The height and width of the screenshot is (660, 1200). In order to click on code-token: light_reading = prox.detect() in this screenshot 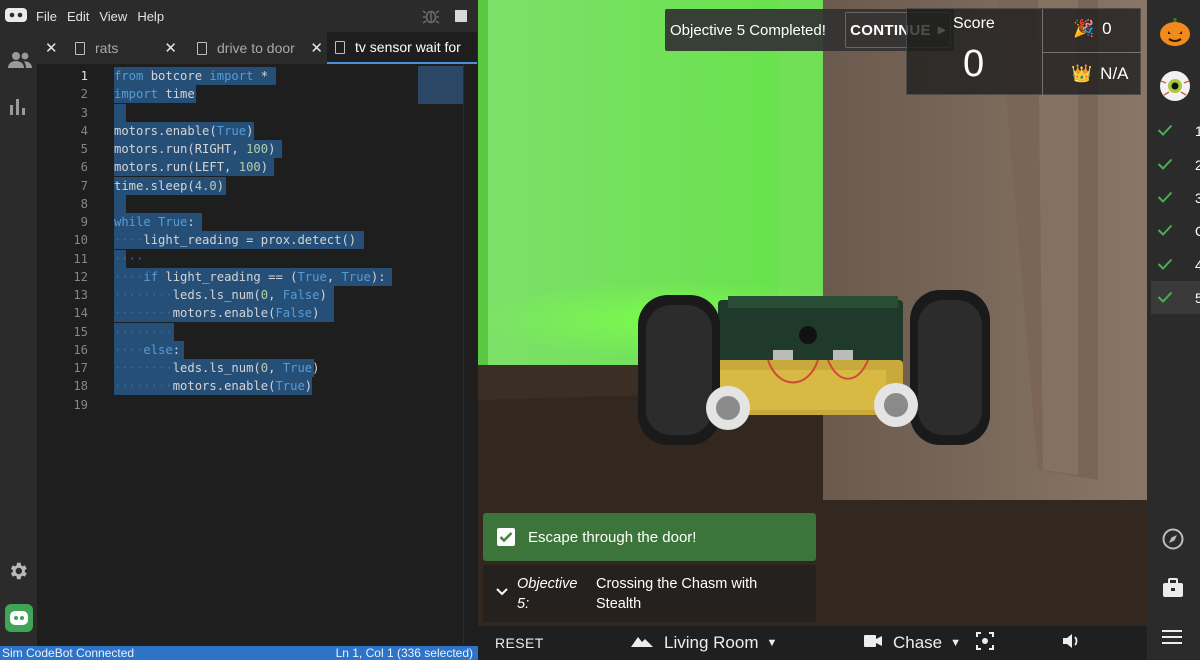, I will do `click(250, 240)`.